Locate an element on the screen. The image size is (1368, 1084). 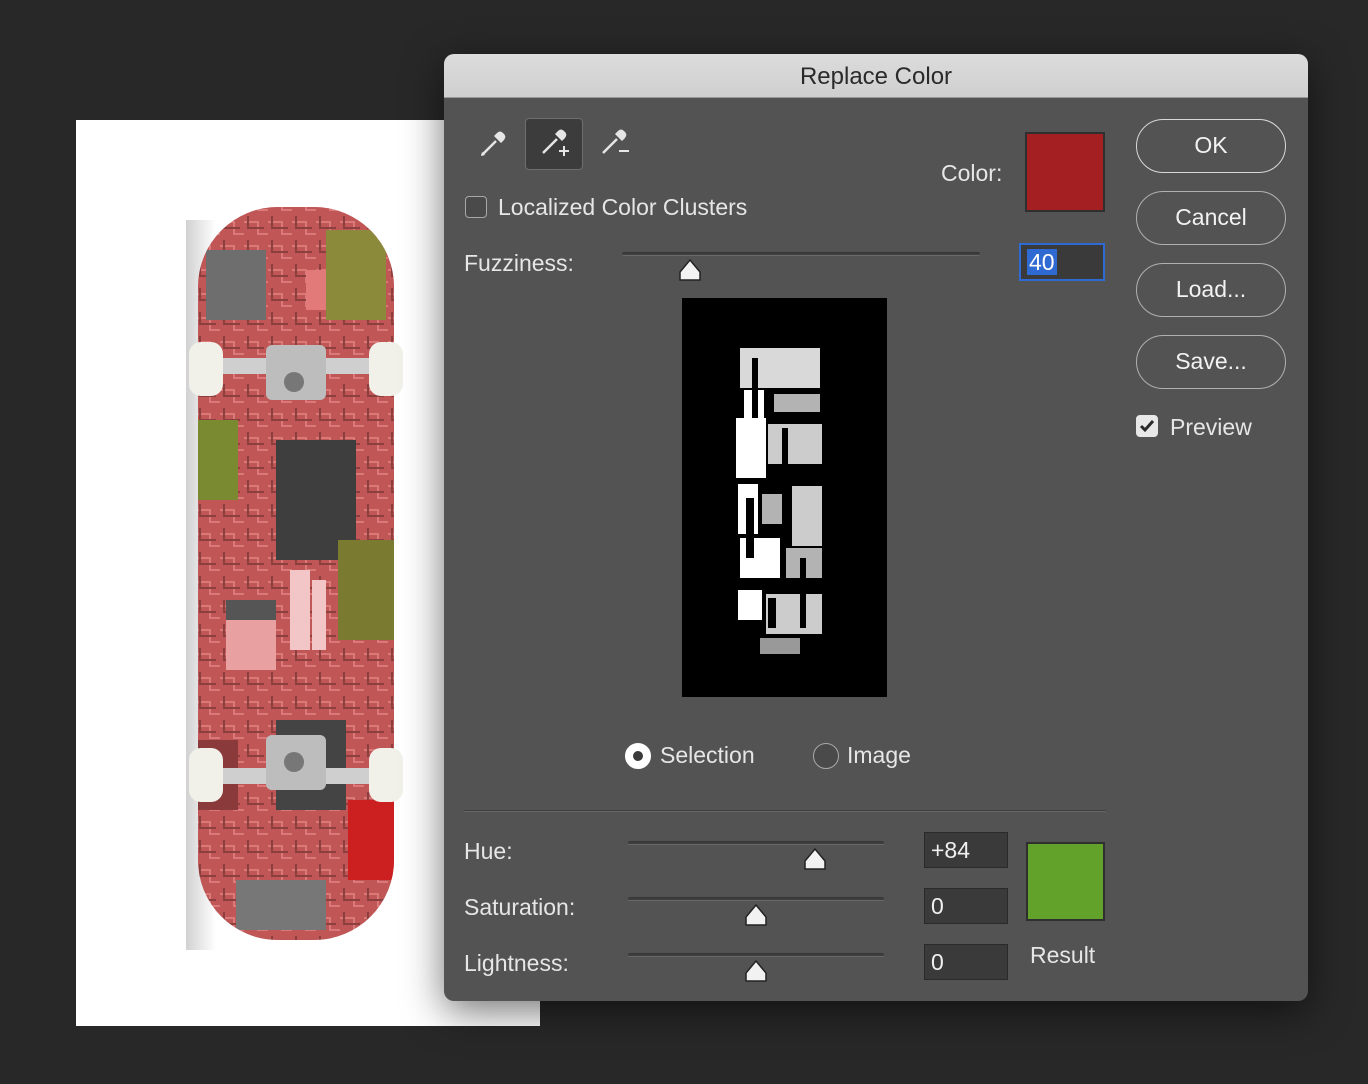
preview-checkbox is located at coordinates (1147, 426).